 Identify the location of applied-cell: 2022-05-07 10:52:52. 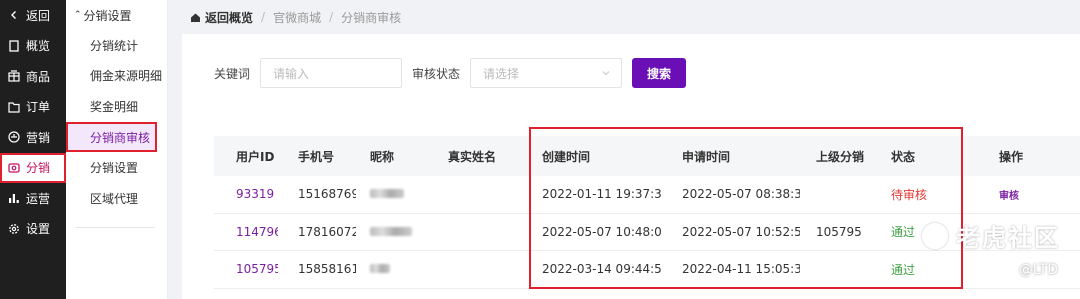
(741, 231).